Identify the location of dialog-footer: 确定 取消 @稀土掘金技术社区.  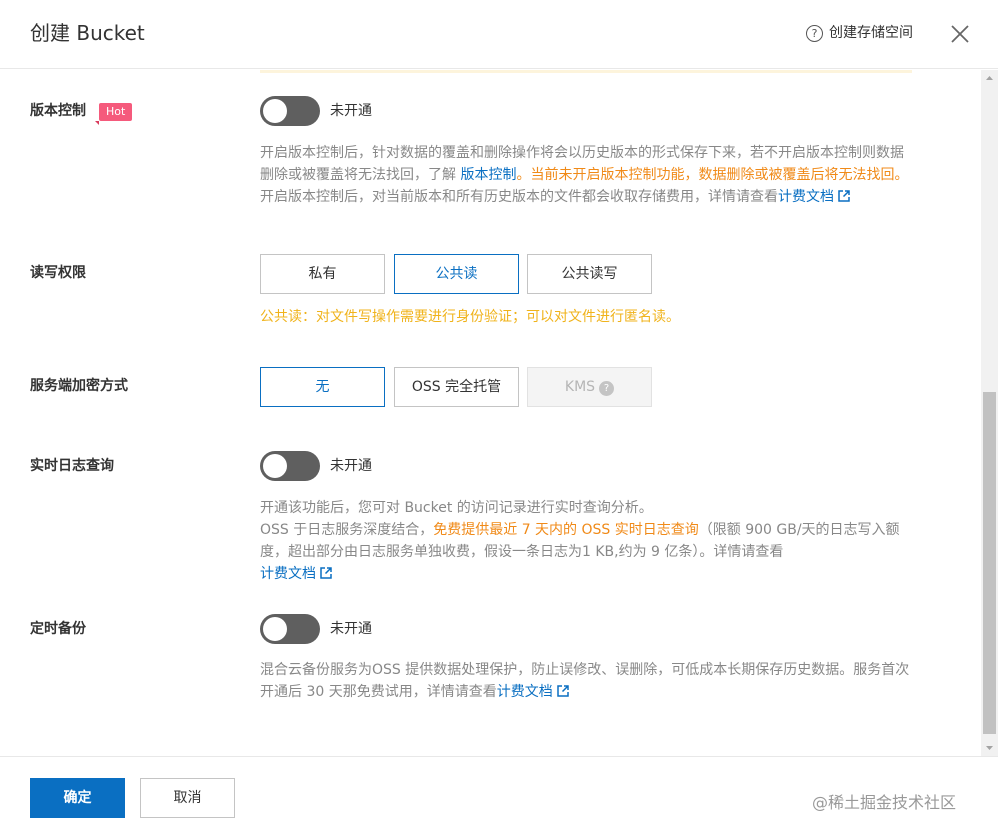
(499, 796).